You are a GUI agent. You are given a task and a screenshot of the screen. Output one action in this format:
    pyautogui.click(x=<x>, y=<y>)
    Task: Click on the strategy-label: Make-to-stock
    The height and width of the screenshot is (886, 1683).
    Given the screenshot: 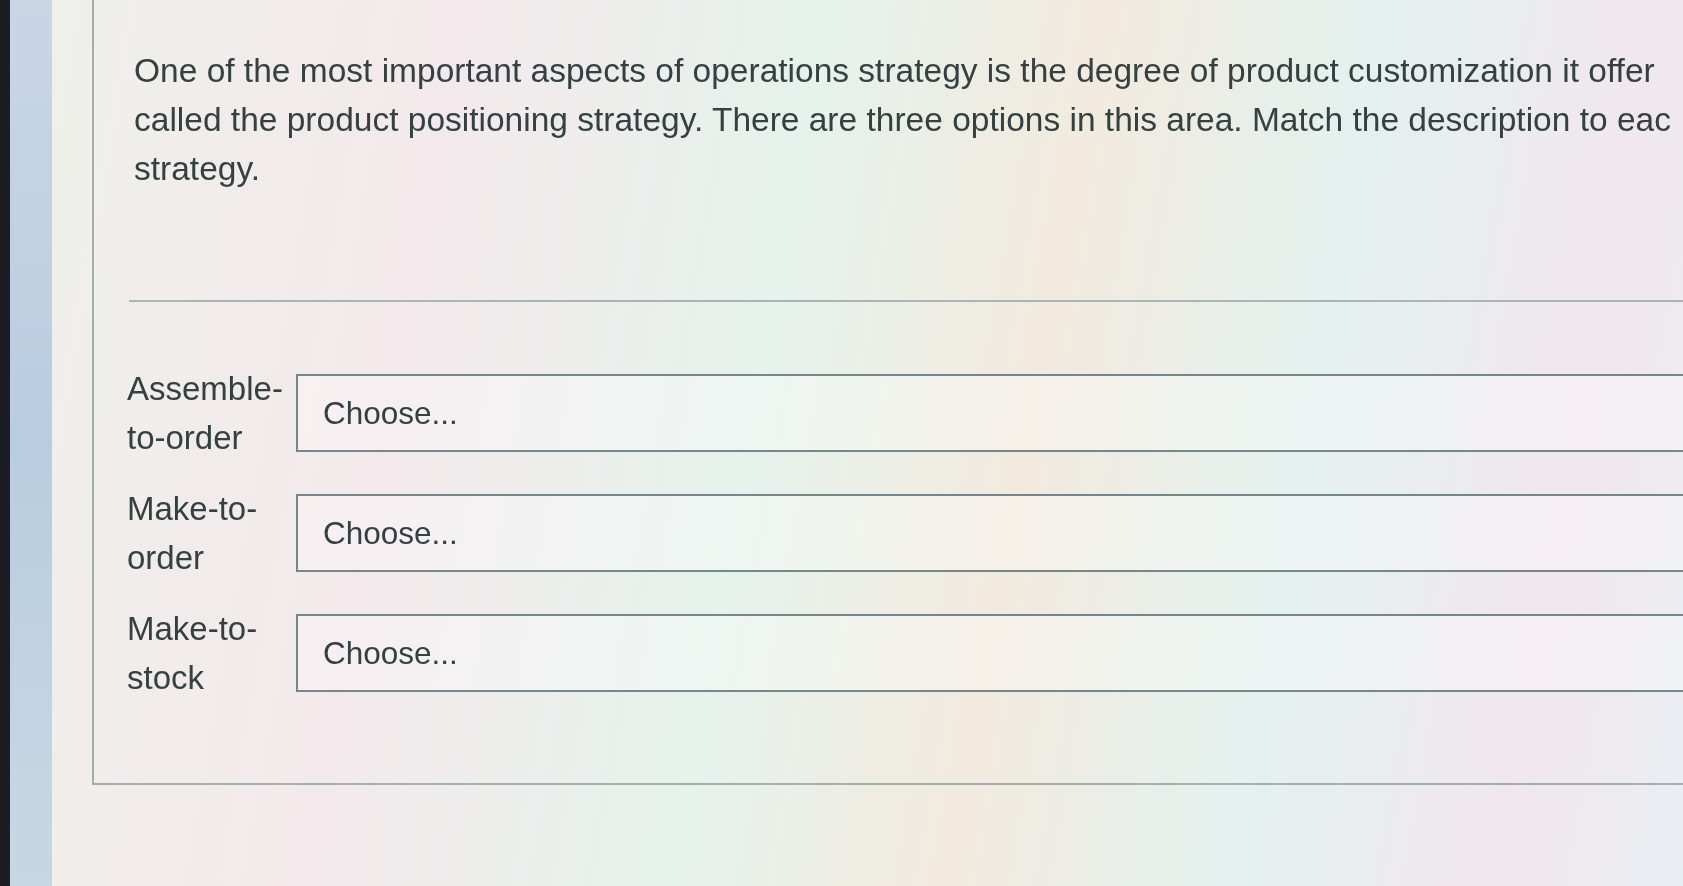 What is the action you would take?
    pyautogui.click(x=193, y=653)
    